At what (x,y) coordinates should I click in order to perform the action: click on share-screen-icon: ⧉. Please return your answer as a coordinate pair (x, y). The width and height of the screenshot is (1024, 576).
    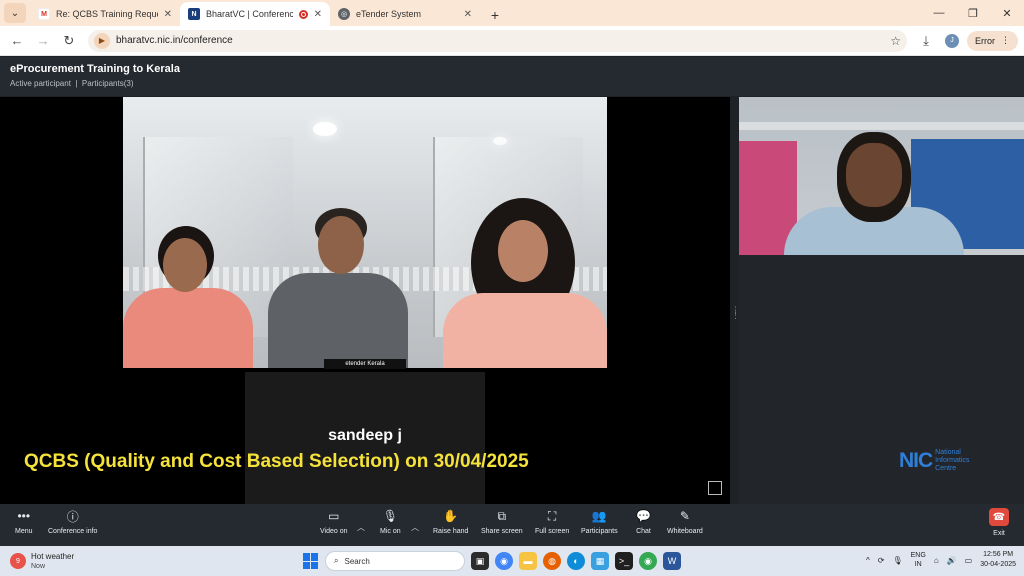
    Looking at the image, I should click on (502, 515).